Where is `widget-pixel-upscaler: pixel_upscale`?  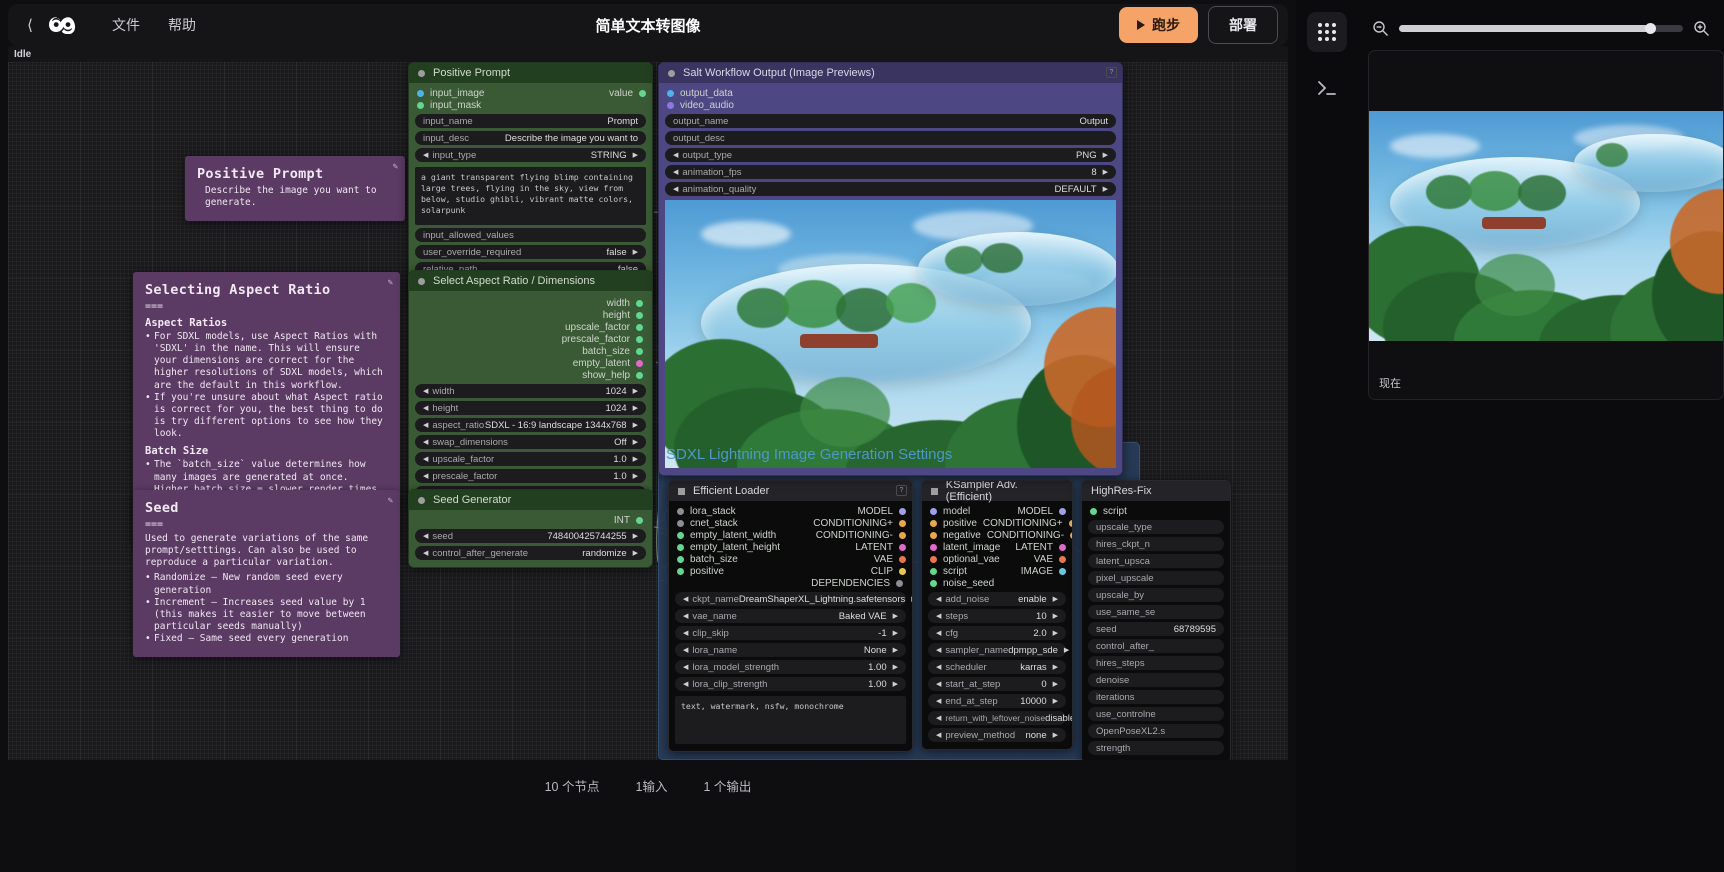 widget-pixel-upscaler: pixel_upscale is located at coordinates (1156, 578).